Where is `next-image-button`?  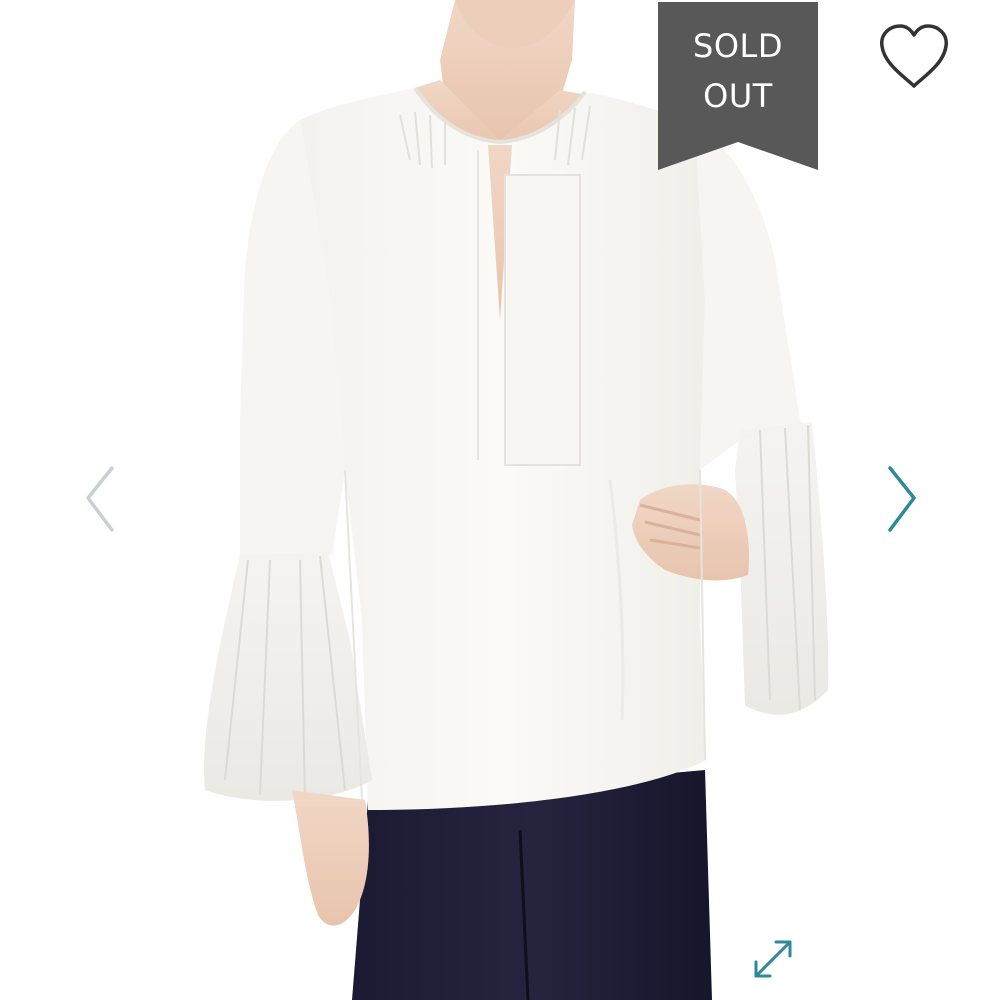
next-image-button is located at coordinates (901, 500).